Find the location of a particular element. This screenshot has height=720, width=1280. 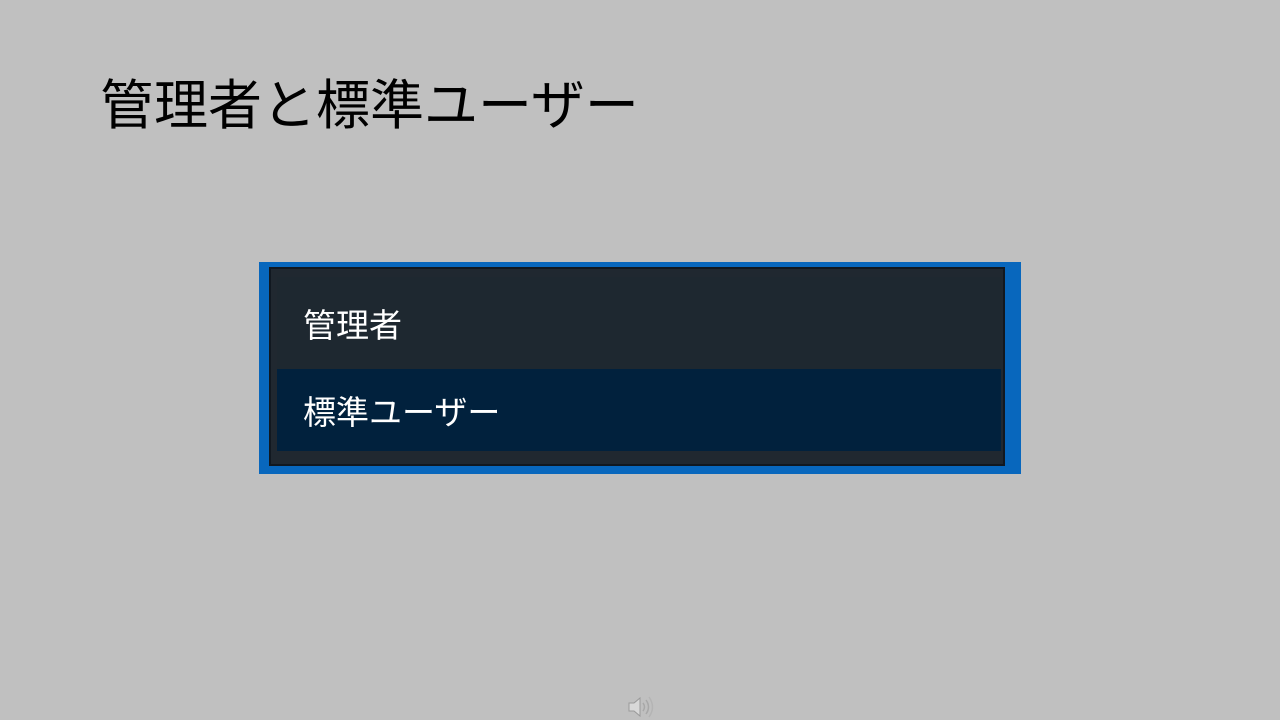

speaker-icon is located at coordinates (641, 707).